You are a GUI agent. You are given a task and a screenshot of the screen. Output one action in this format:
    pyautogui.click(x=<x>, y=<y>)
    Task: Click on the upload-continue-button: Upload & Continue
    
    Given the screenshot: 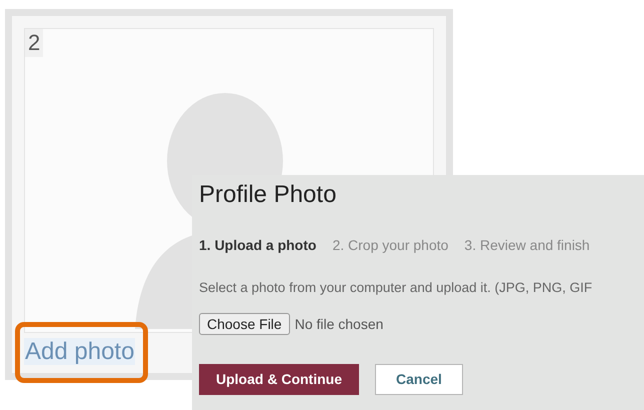 What is the action you would take?
    pyautogui.click(x=279, y=380)
    